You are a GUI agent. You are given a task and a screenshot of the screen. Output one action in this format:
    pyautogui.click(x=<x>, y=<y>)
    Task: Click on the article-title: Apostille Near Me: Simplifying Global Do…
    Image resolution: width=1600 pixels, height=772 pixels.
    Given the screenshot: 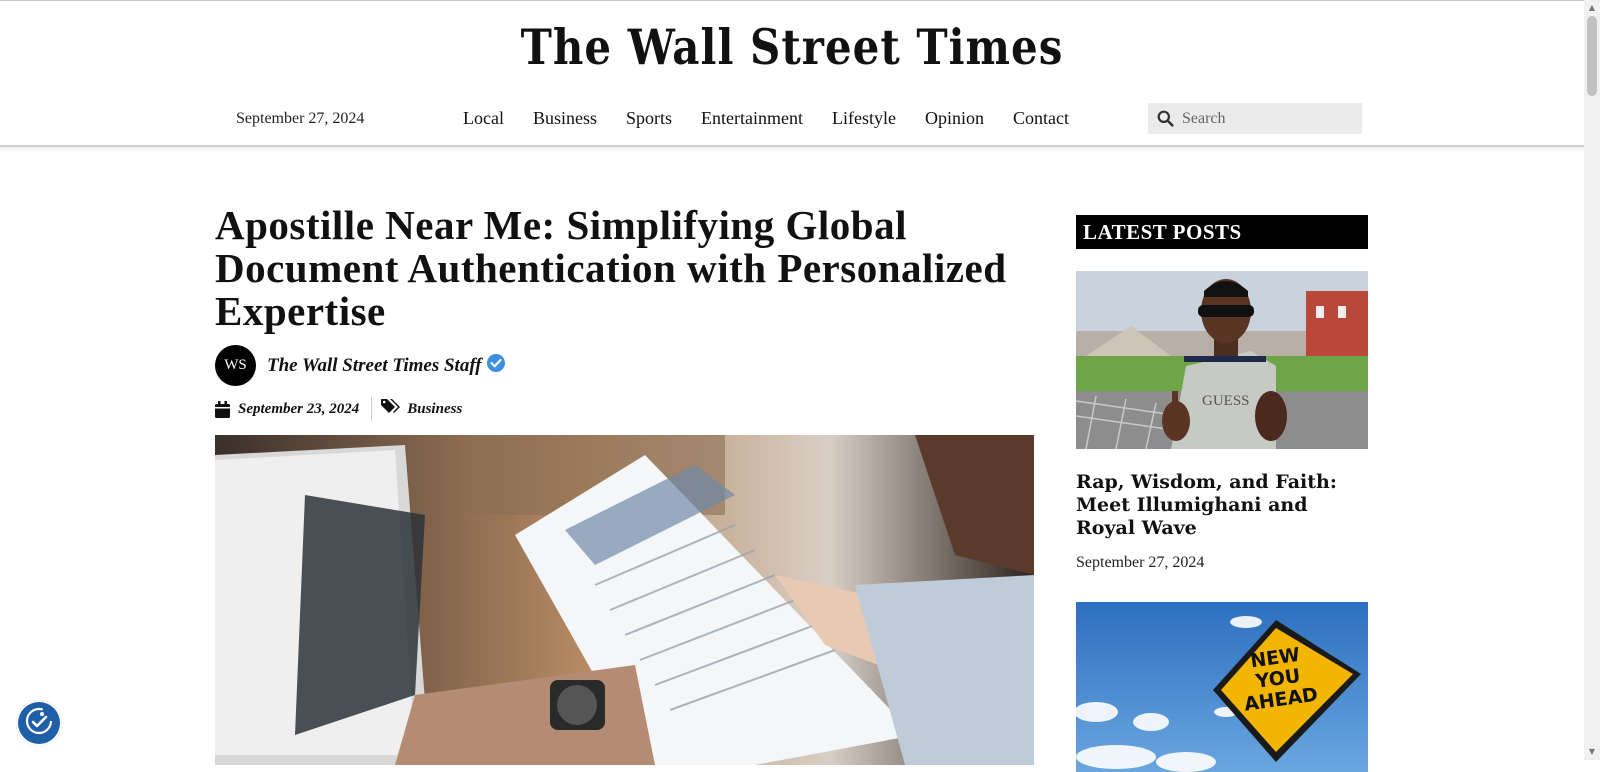 What is the action you would take?
    pyautogui.click(x=611, y=268)
    